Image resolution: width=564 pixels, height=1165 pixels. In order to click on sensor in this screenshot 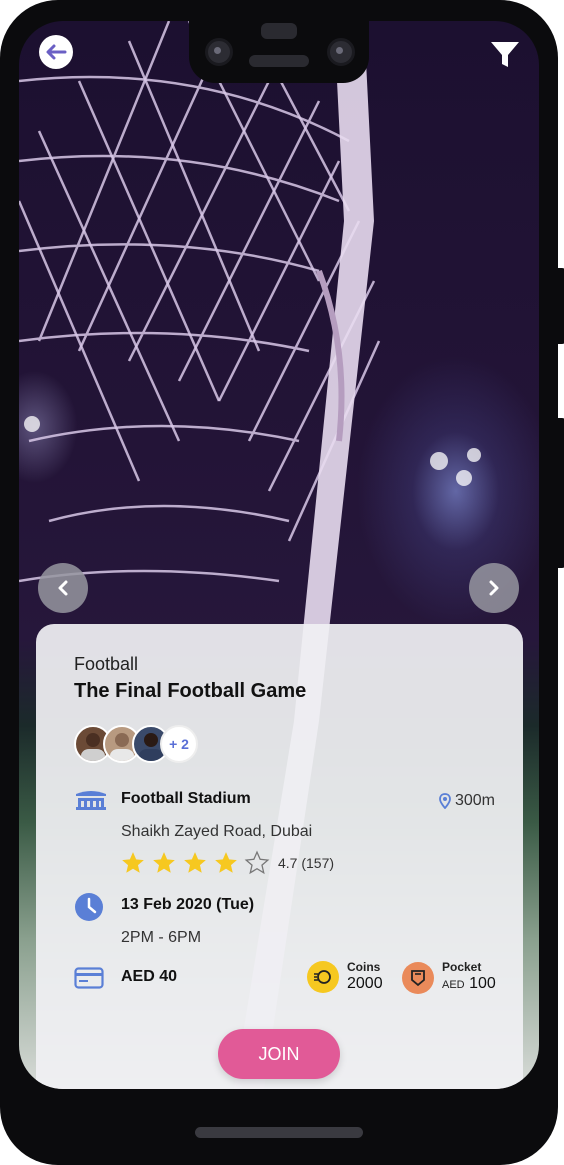, I will do `click(279, 31)`.